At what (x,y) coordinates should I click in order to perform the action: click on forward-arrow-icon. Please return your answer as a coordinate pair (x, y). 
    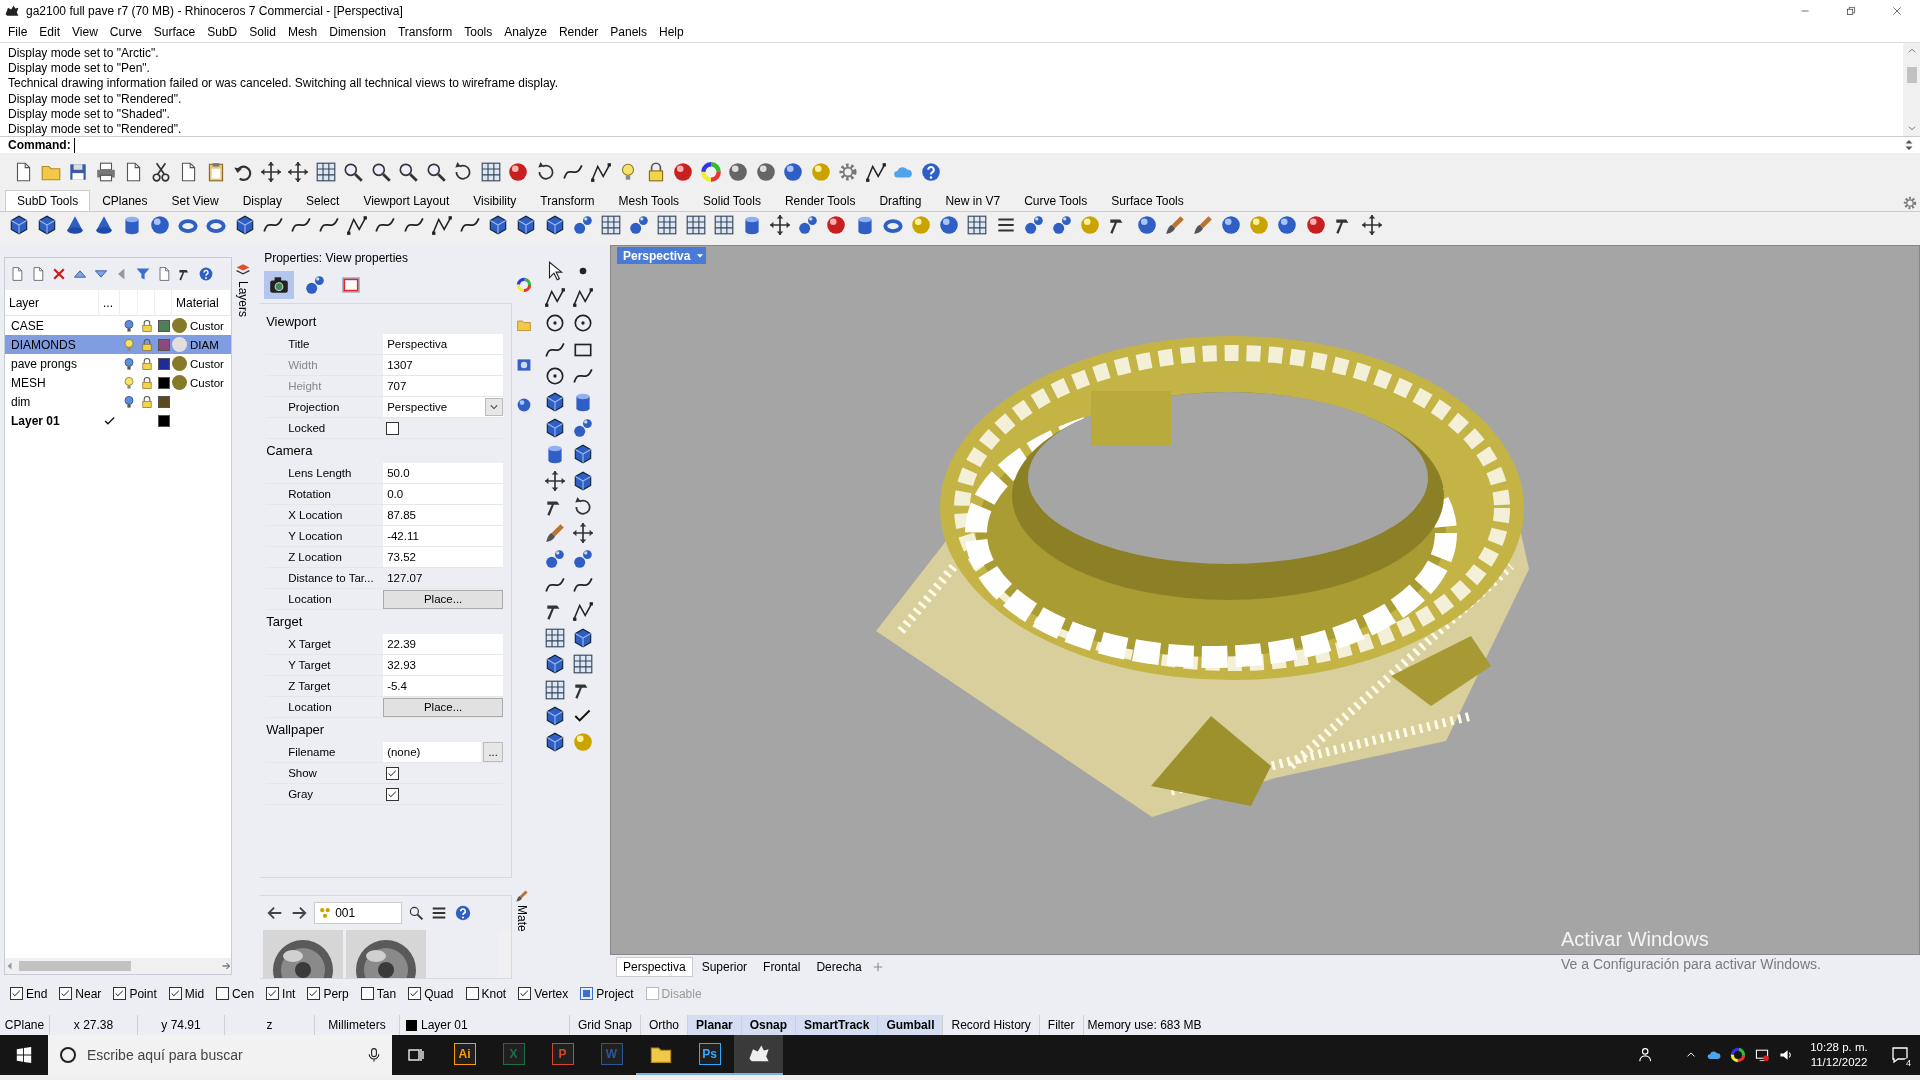
    Looking at the image, I should click on (299, 913).